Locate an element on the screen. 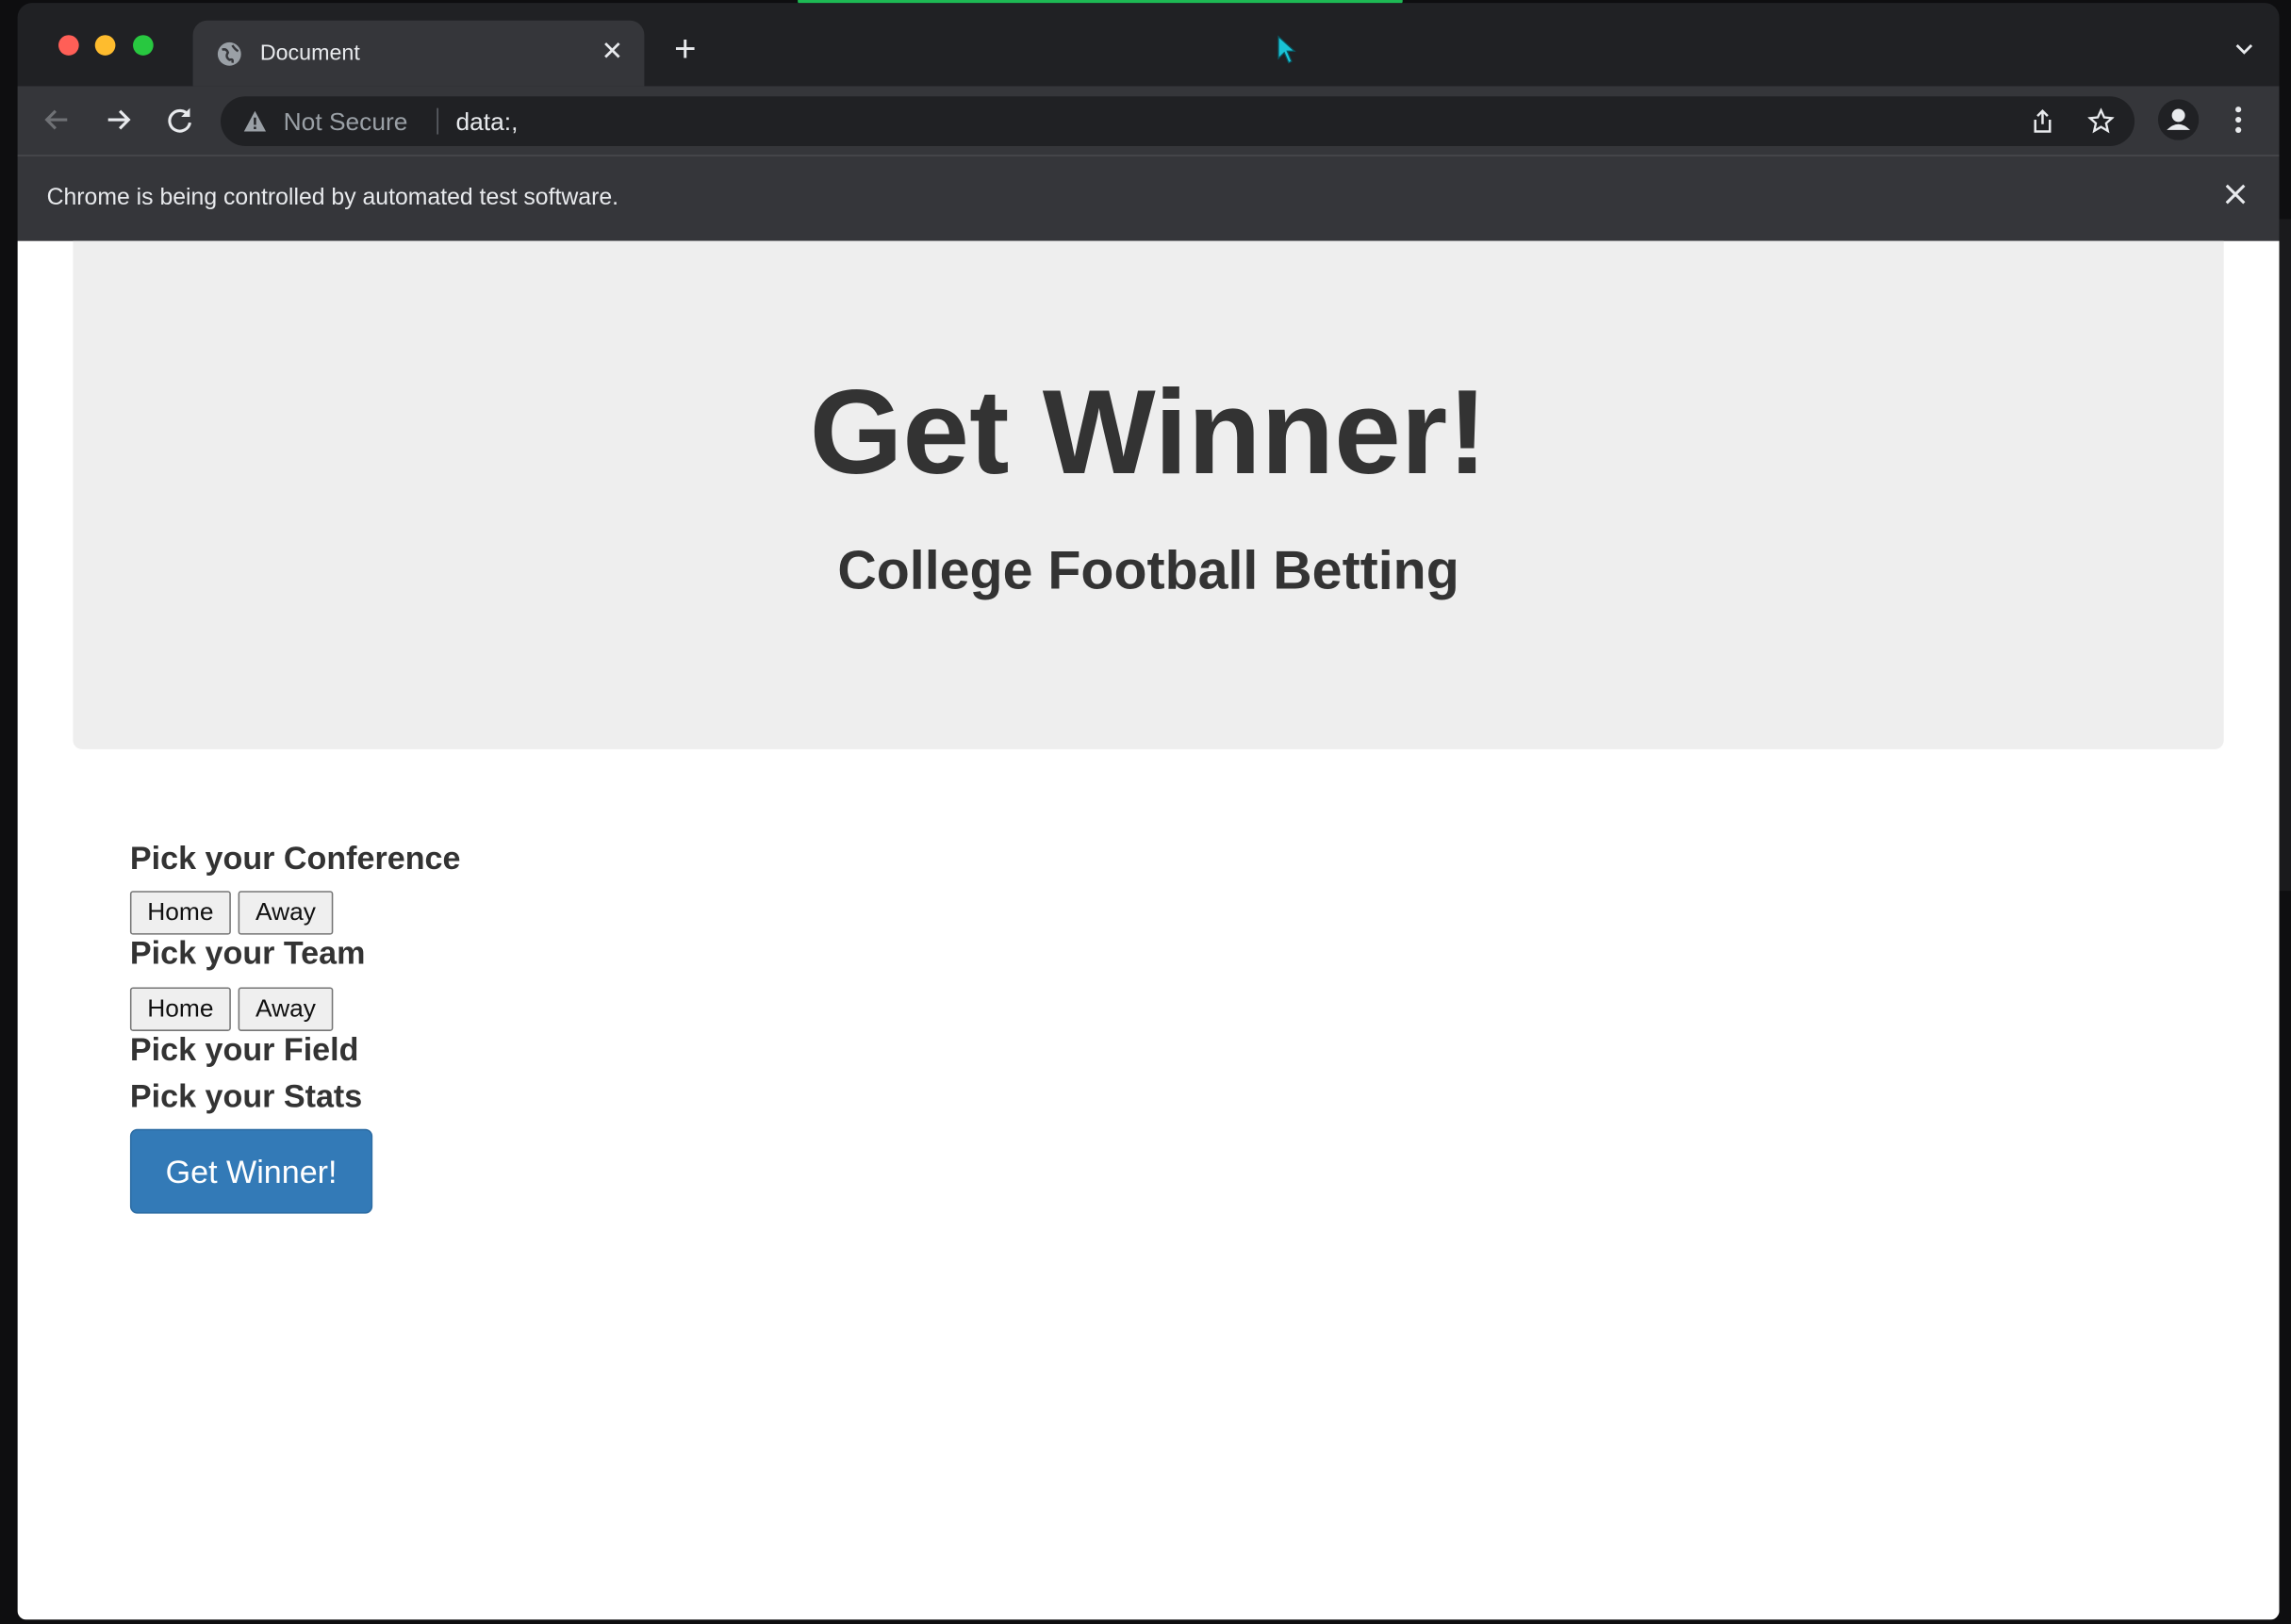  window-close-button is located at coordinates (68, 45).